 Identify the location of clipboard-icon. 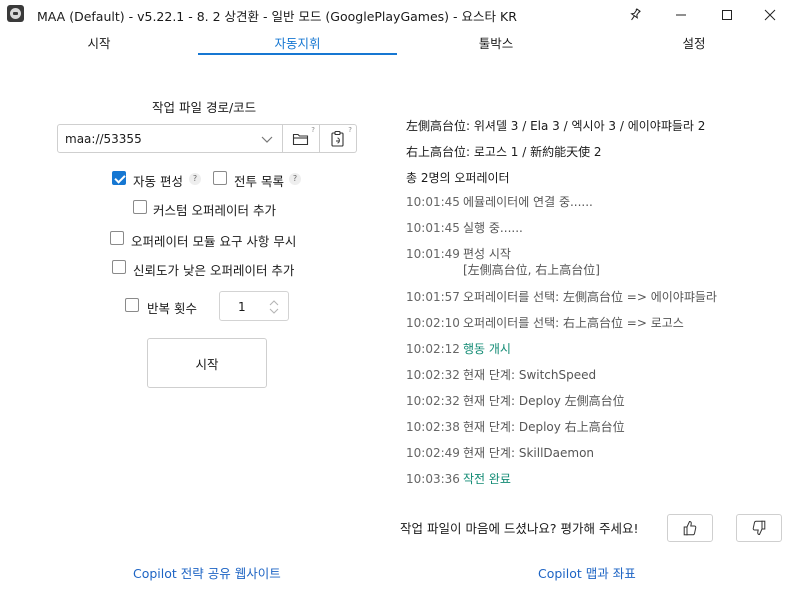
(337, 138).